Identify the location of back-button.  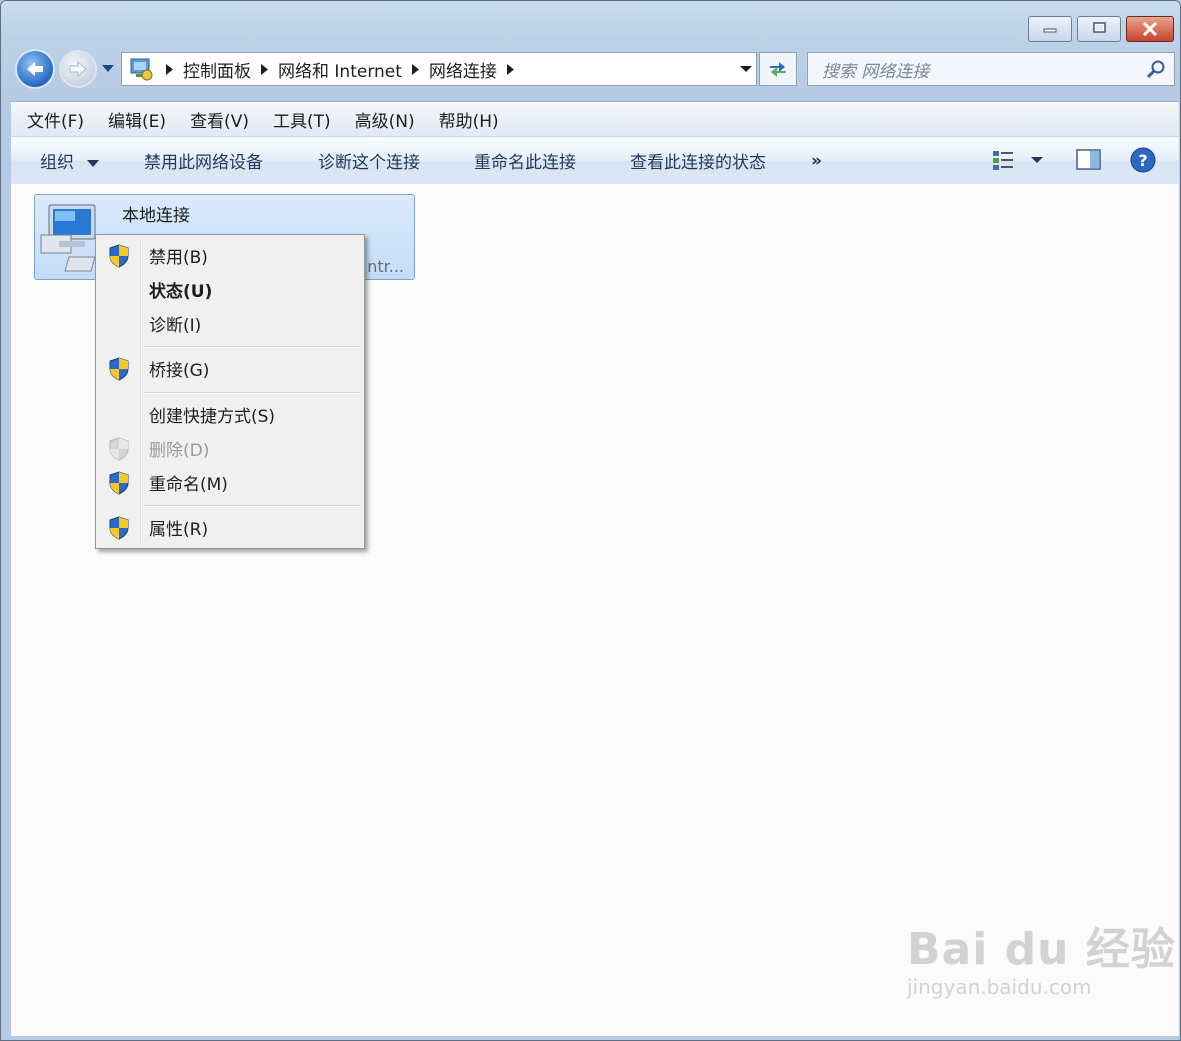
(35, 69).